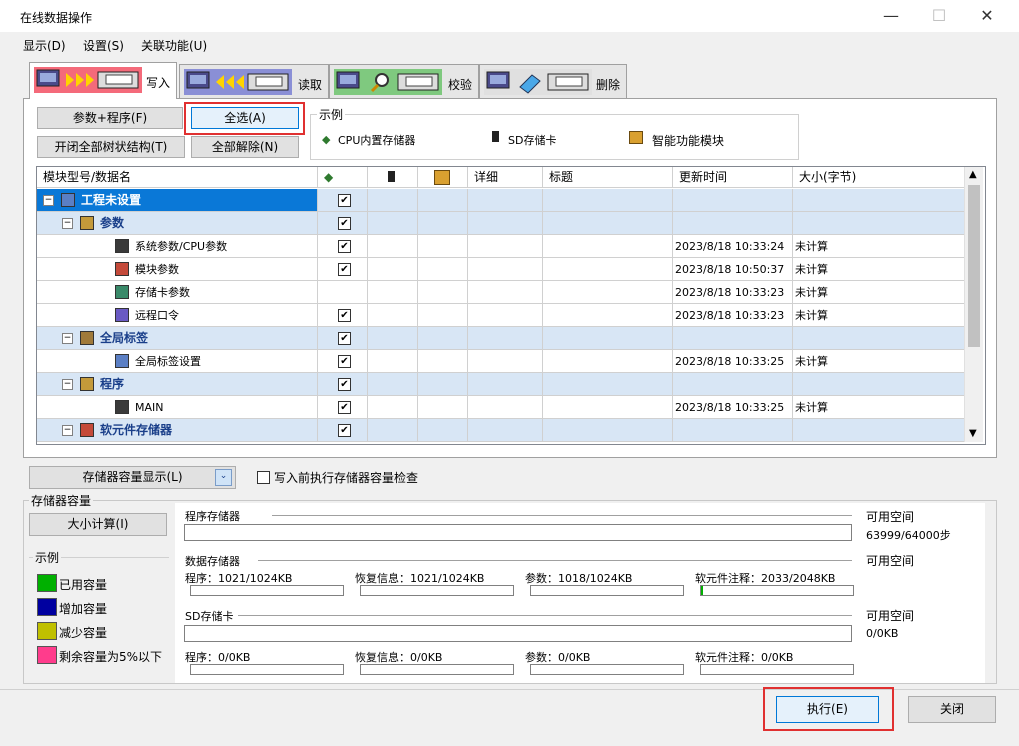 The height and width of the screenshot is (746, 1019). What do you see at coordinates (952, 709) in the screenshot?
I see `close-button: 关闭` at bounding box center [952, 709].